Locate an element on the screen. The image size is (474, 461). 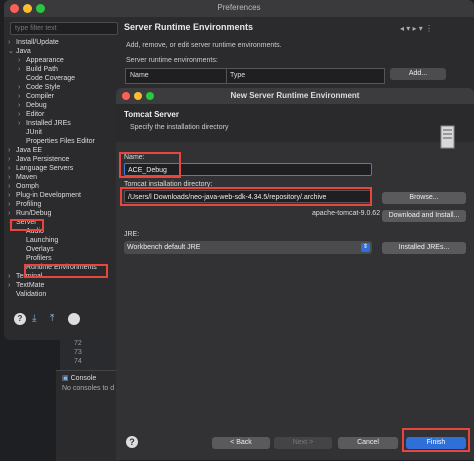
tree-item: › Install/Update is located at coordinates (33, 42).